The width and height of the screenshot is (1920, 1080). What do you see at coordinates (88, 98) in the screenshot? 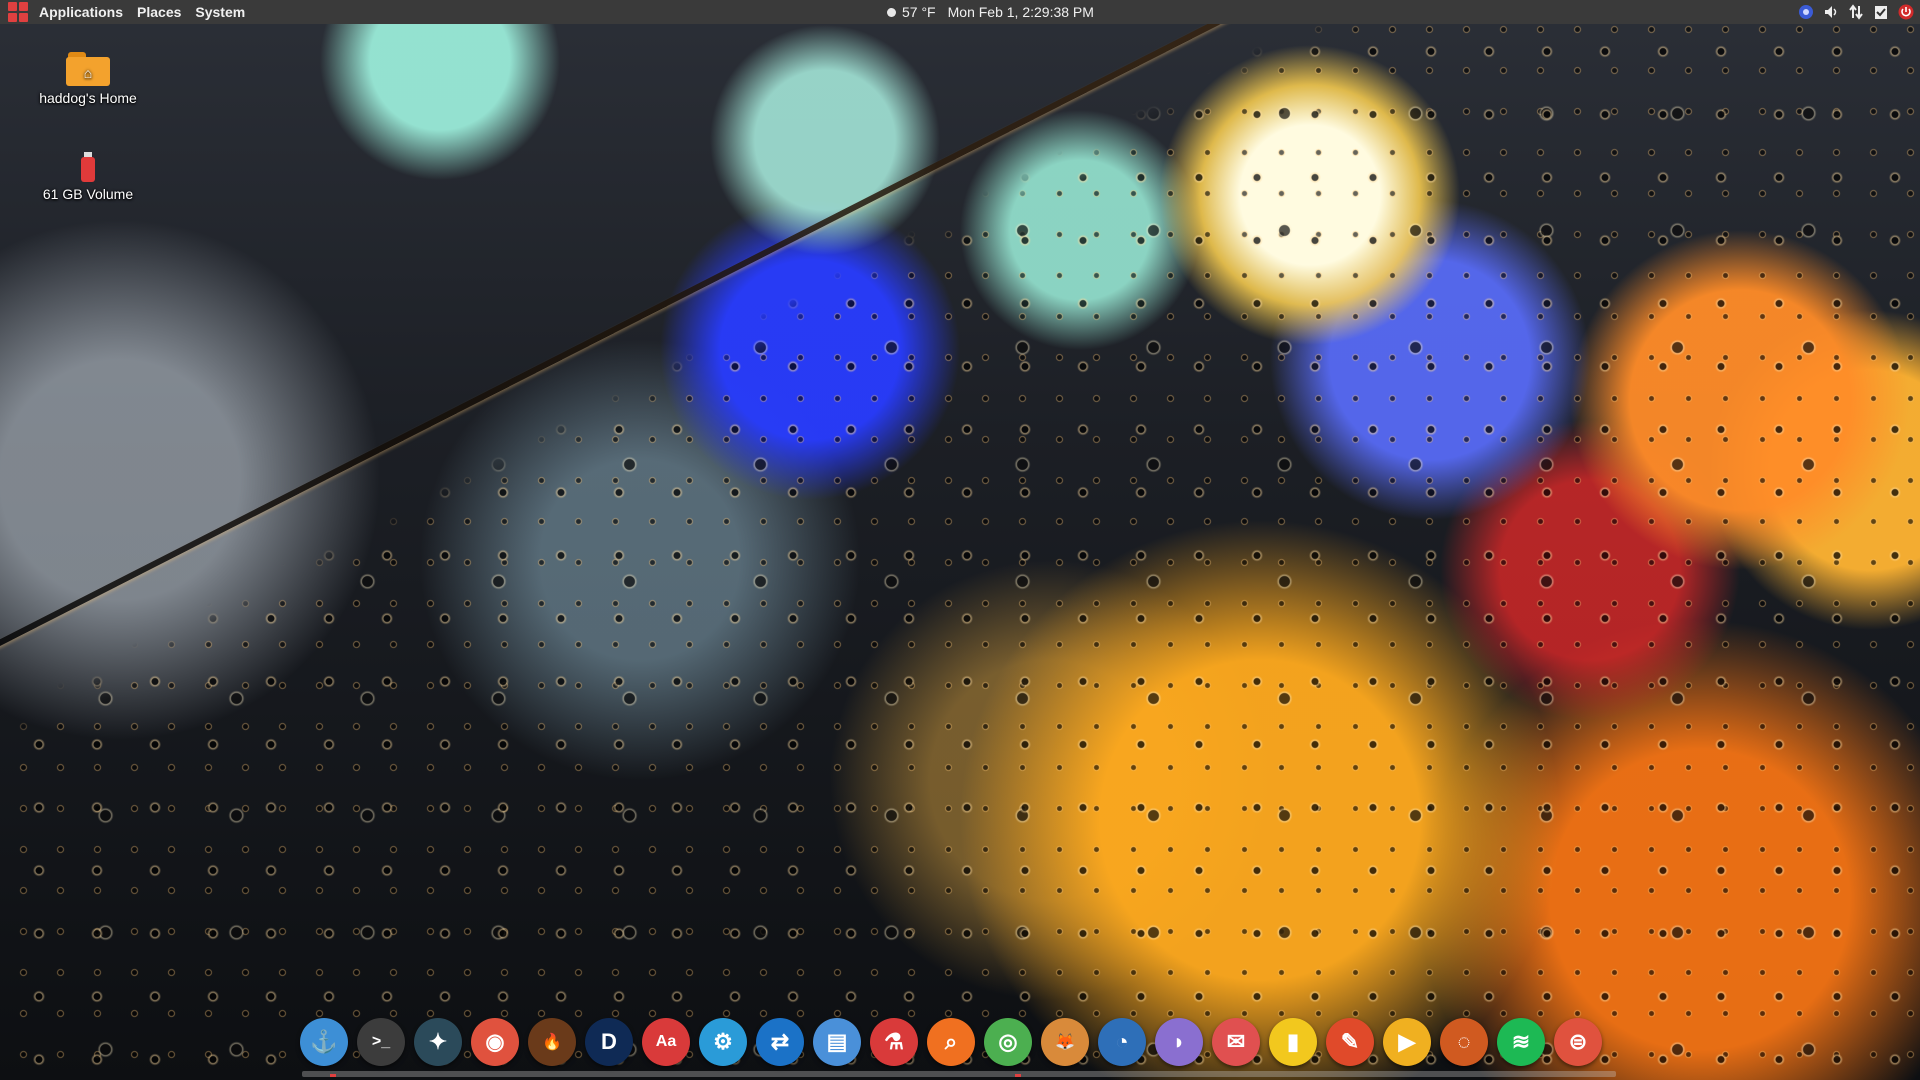
I see `desktop-icon-label: haddog's Home` at bounding box center [88, 98].